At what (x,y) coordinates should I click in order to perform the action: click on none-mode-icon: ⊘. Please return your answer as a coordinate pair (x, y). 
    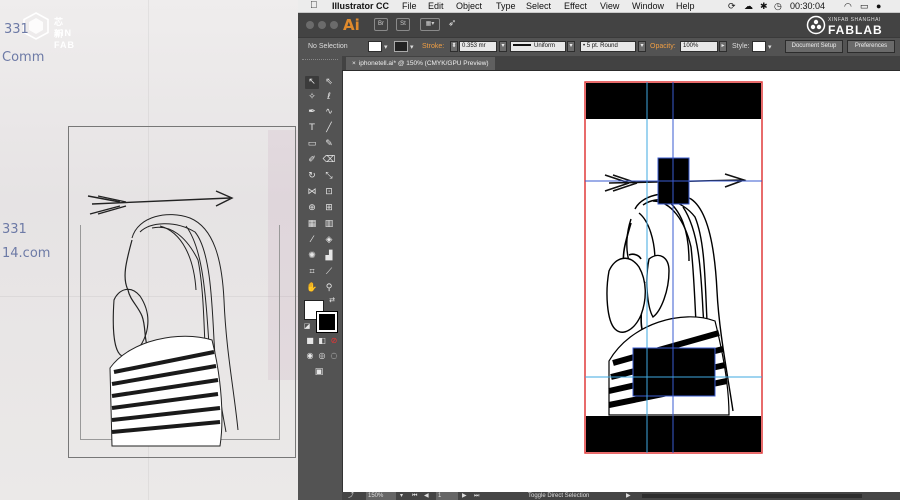
    Looking at the image, I should click on (334, 340).